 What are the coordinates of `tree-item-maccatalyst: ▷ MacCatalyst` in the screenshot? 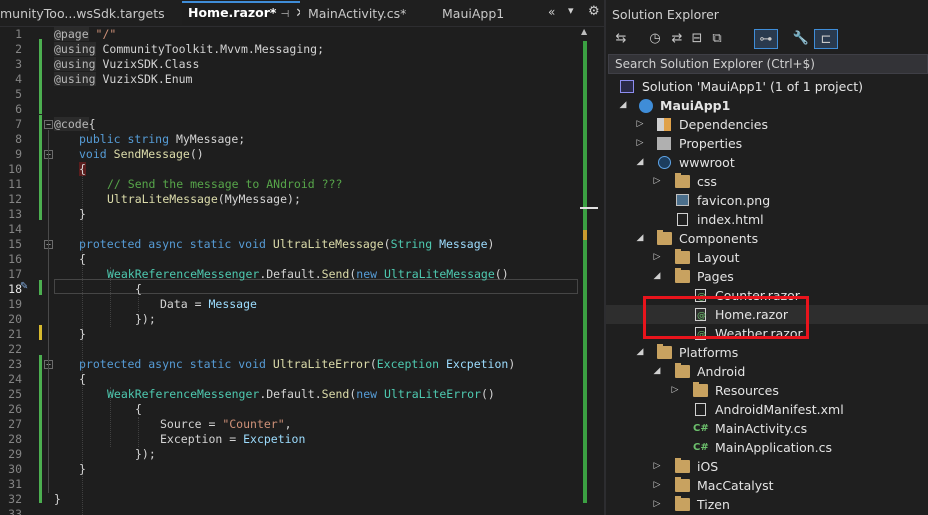 It's located at (767, 485).